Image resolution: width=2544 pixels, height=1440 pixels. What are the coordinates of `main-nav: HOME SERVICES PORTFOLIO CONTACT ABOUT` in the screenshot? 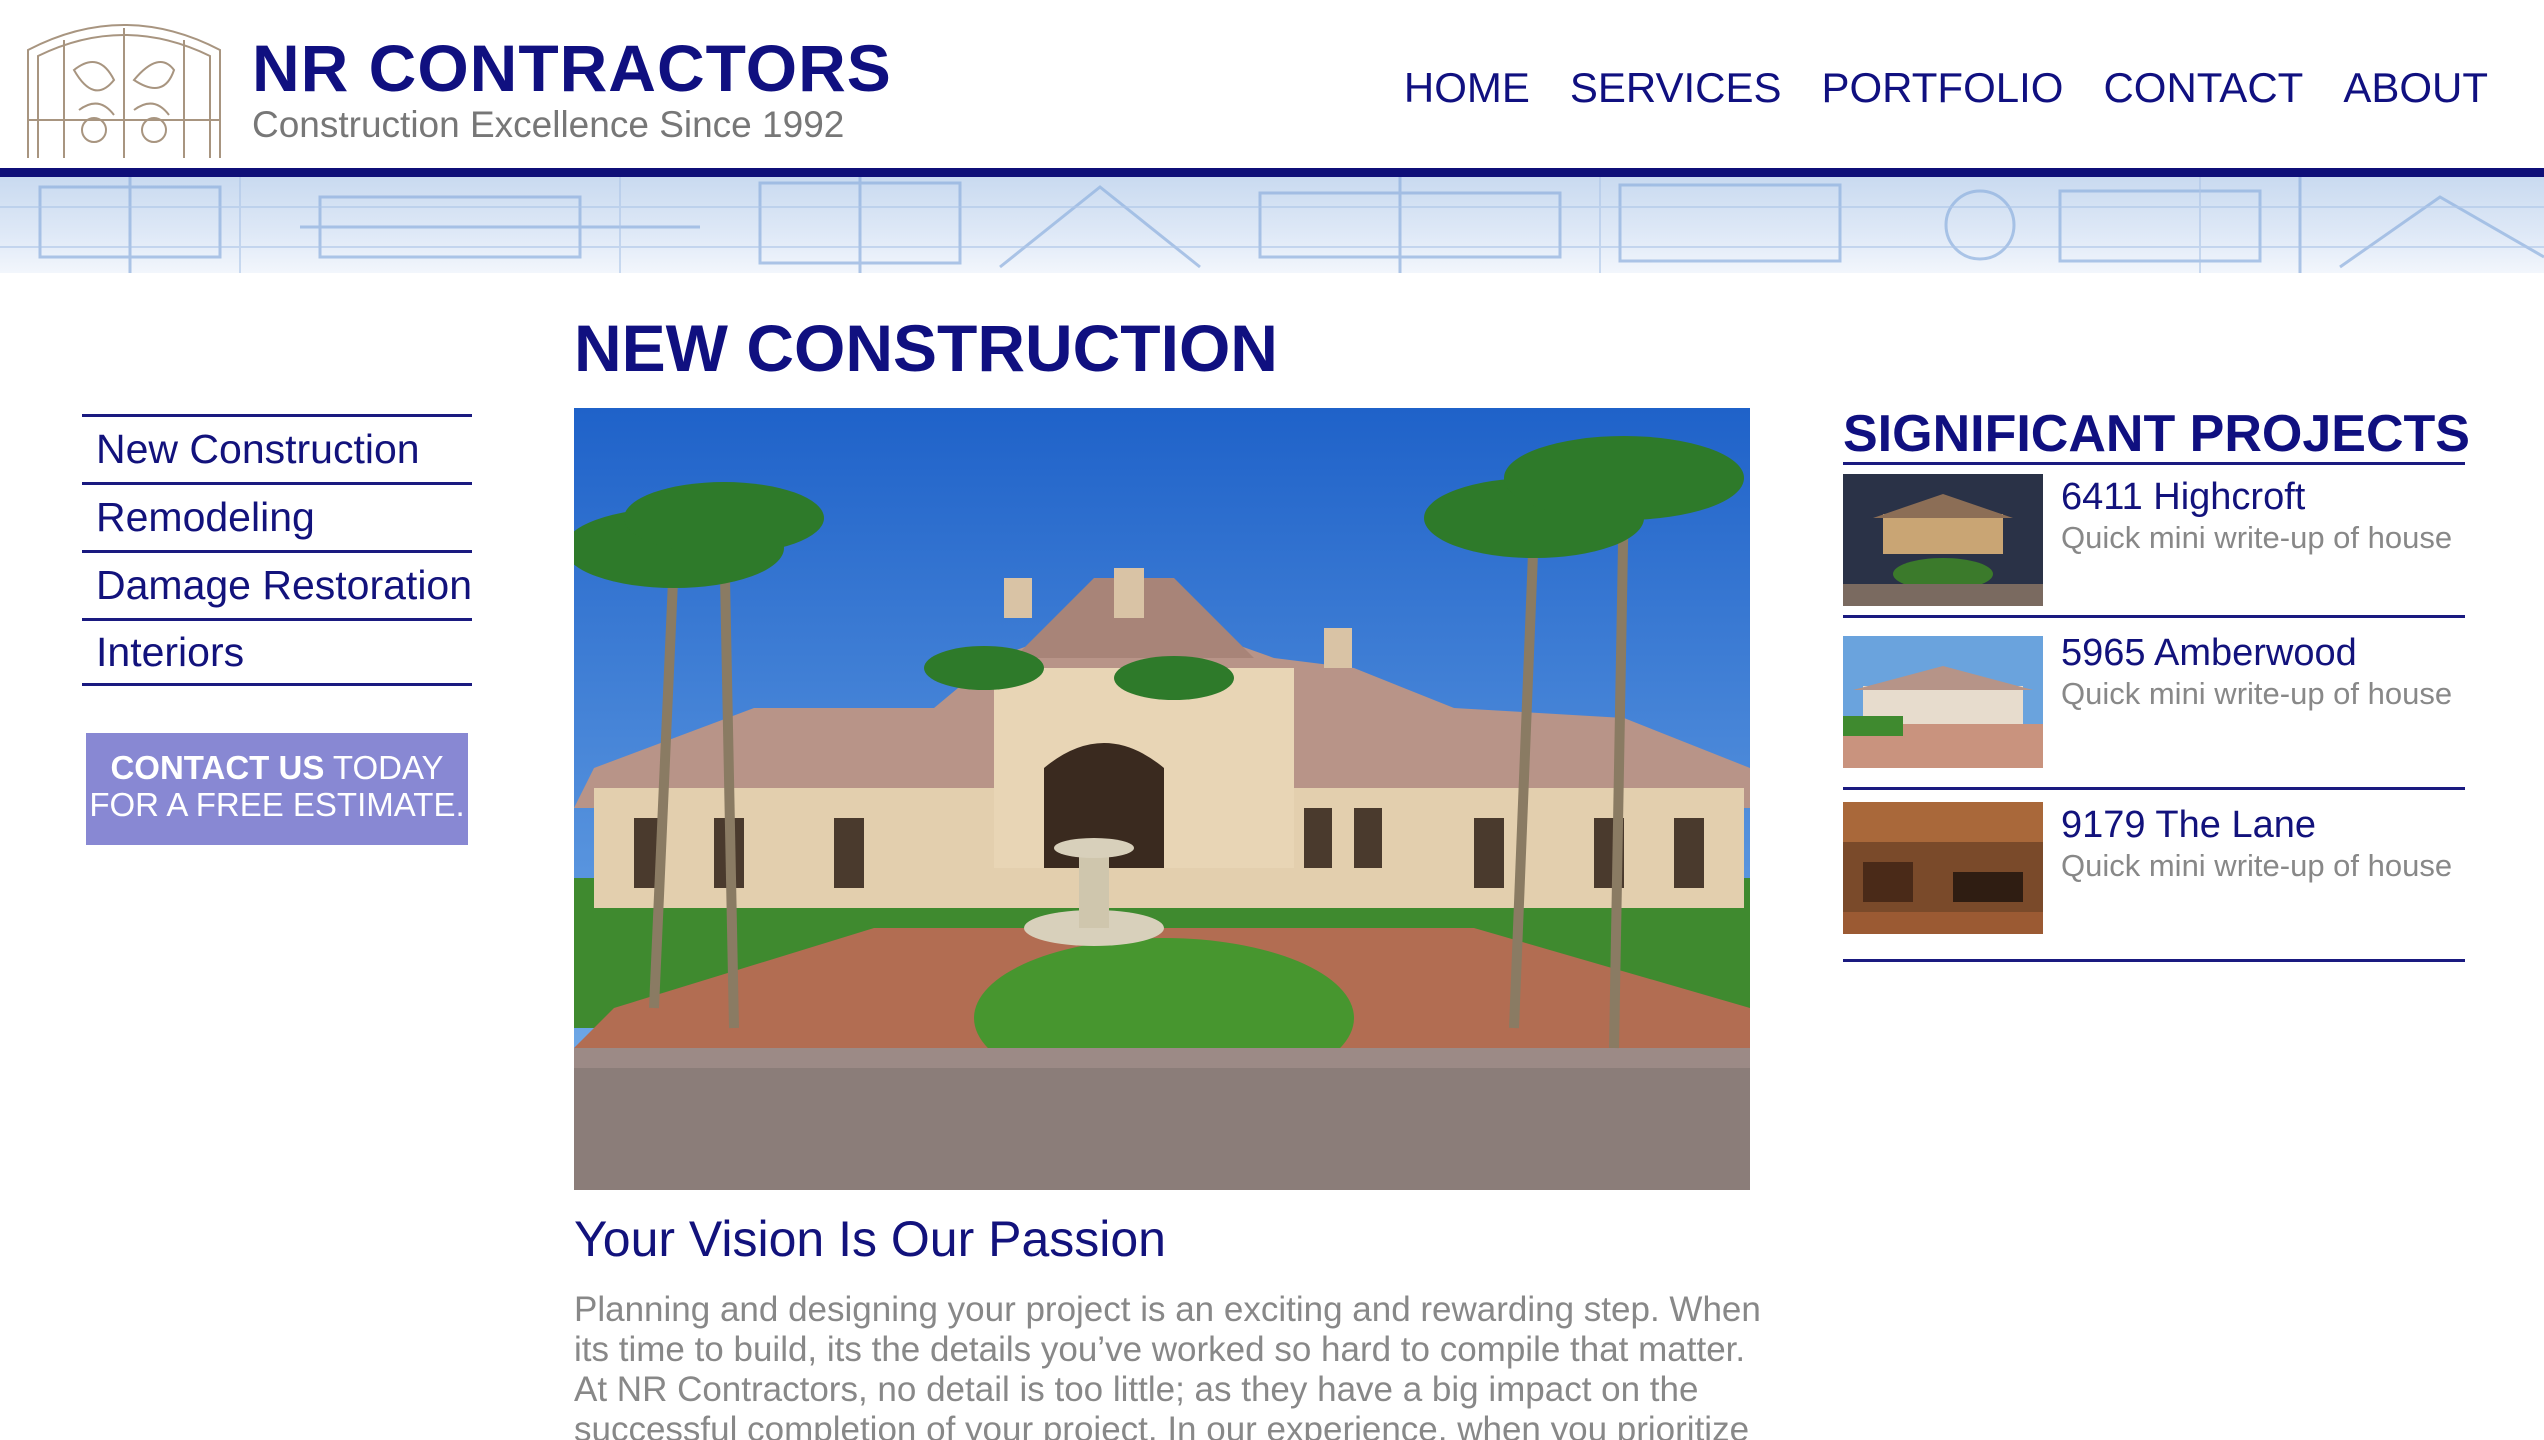 It's located at (1946, 88).